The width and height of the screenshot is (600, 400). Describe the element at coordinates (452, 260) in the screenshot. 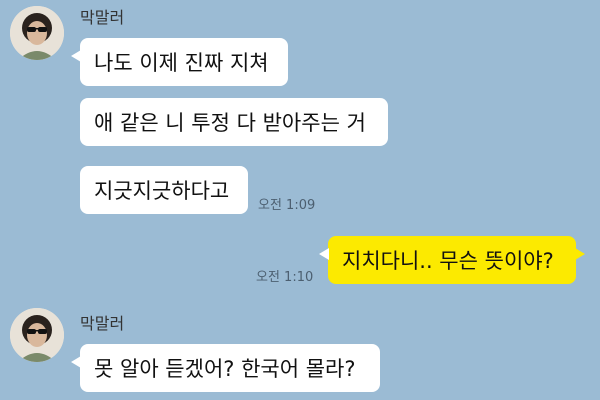

I see `outgoing-message: 지치다니.. 무슨 뜻이야?` at that location.